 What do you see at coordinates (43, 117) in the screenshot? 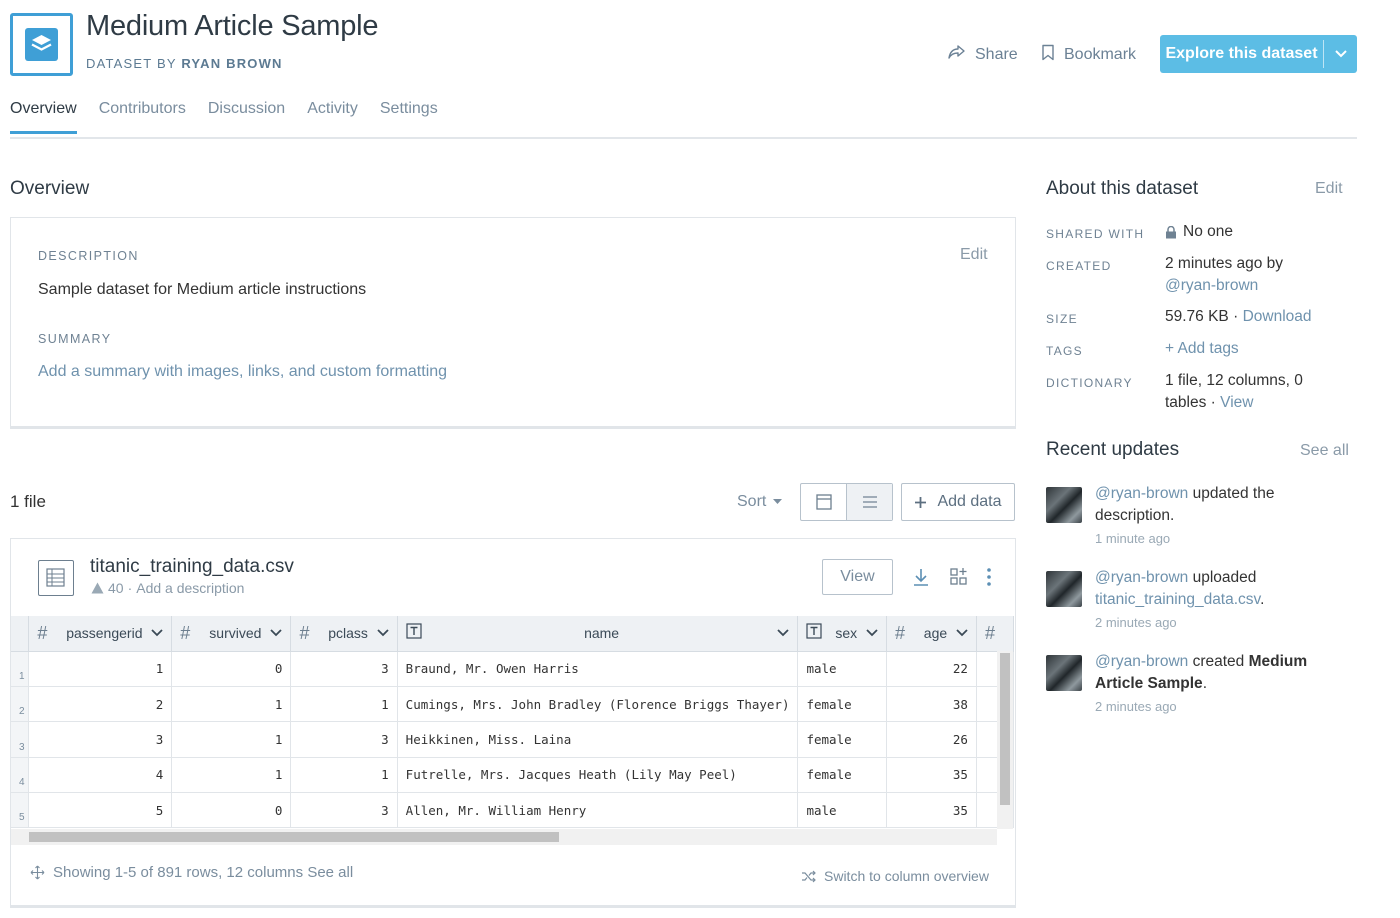
I see `tab-overview: Overview` at bounding box center [43, 117].